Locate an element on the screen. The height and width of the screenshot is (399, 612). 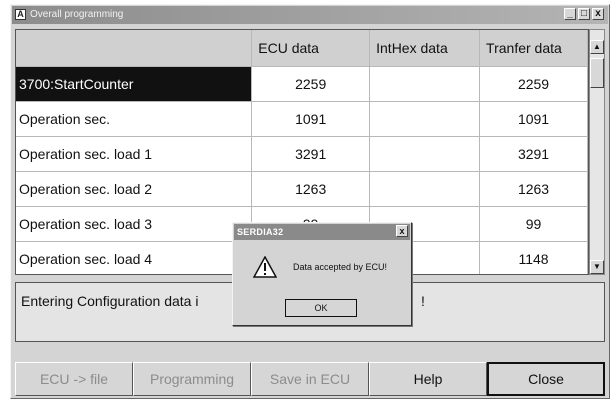
header-inthex-data: IntHex data is located at coordinates (425, 48).